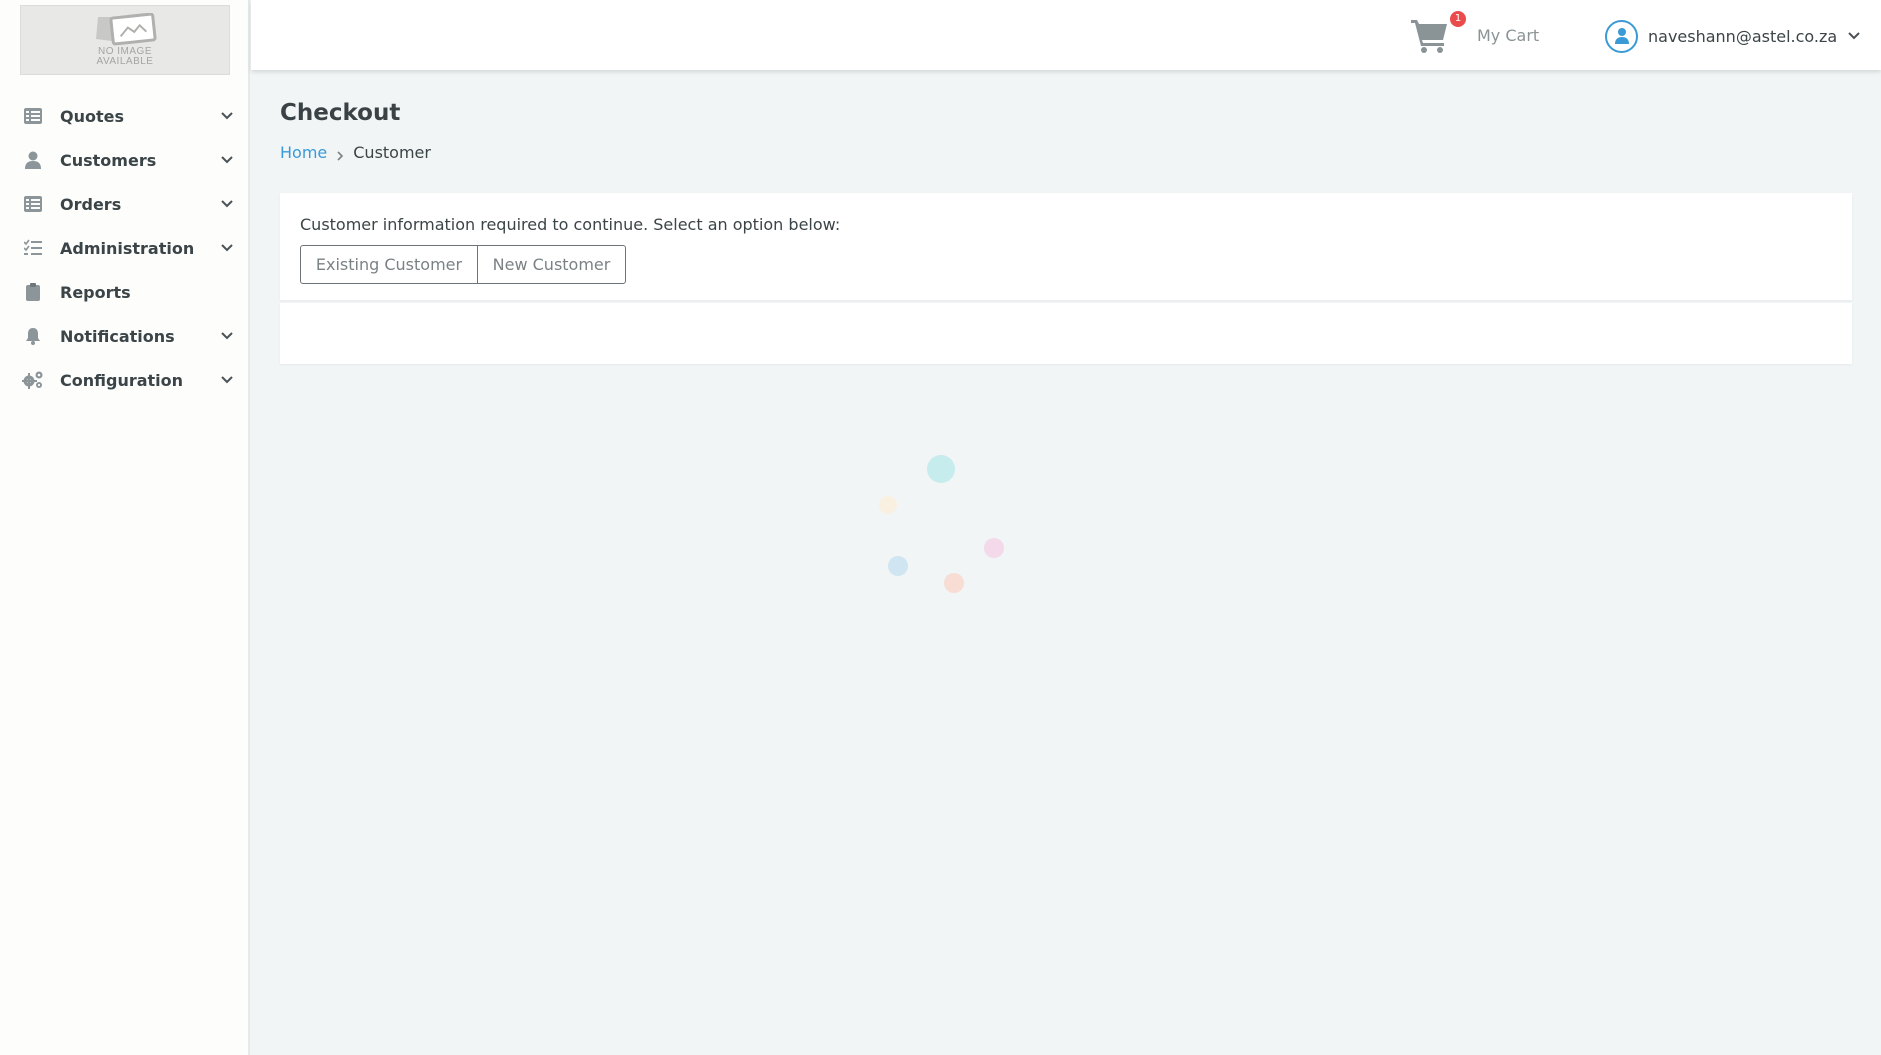 This screenshot has height=1055, width=1881. Describe the element at coordinates (125, 204) in the screenshot. I see `sidebar-item-orders: Orders` at that location.